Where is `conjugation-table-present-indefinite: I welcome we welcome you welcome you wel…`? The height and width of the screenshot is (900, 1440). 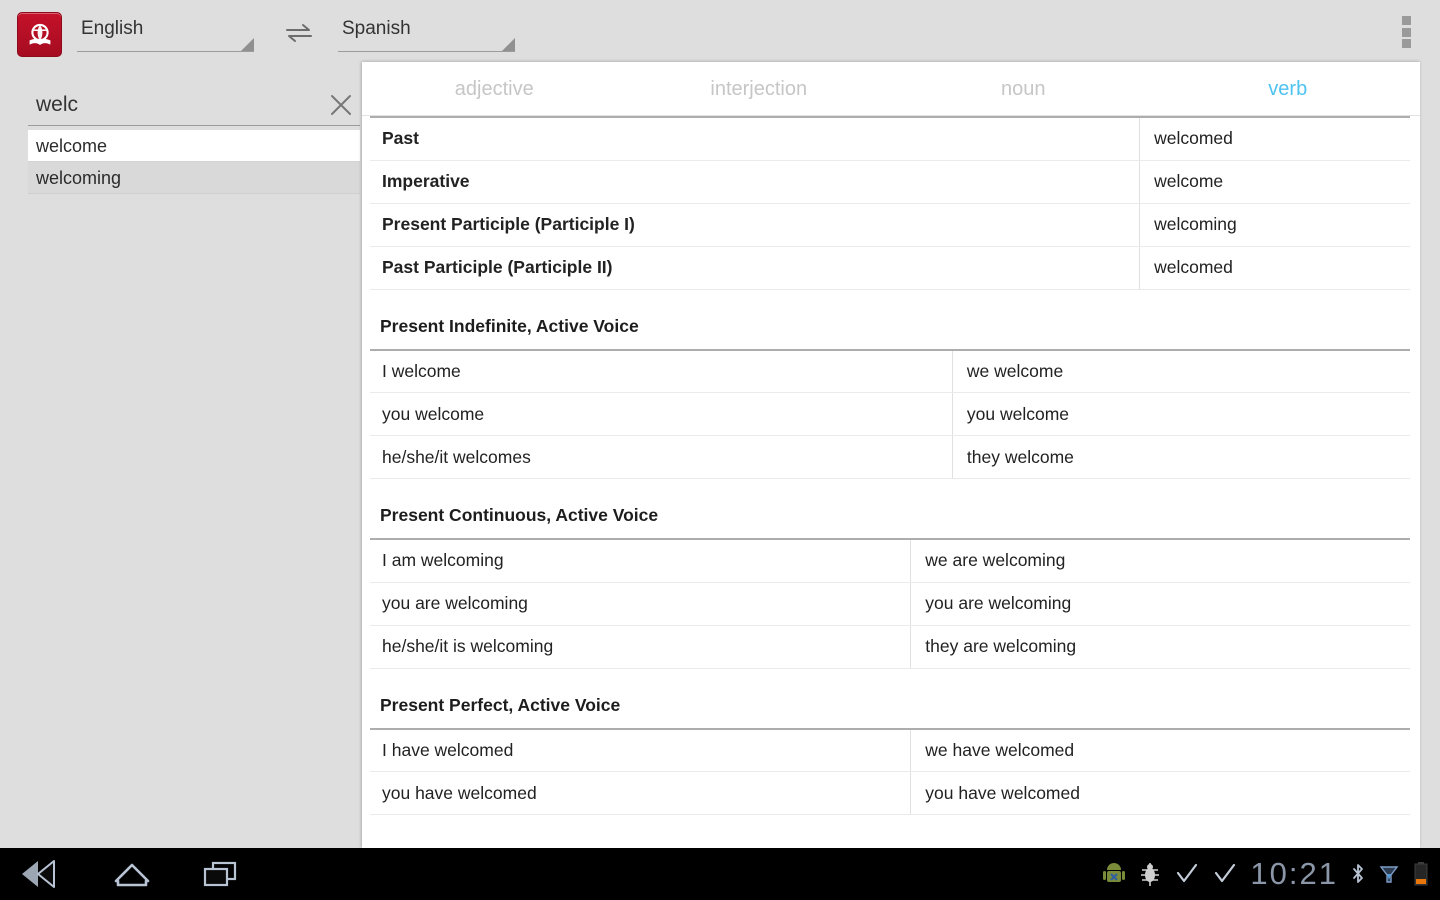
conjugation-table-present-indefinite: I welcome we welcome you welcome you wel… is located at coordinates (890, 413).